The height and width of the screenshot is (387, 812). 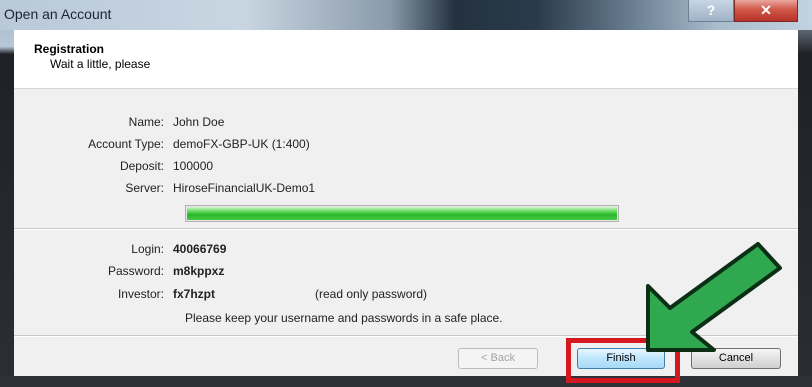 I want to click on title-bar: Open an Account ? ✕, so click(x=406, y=15).